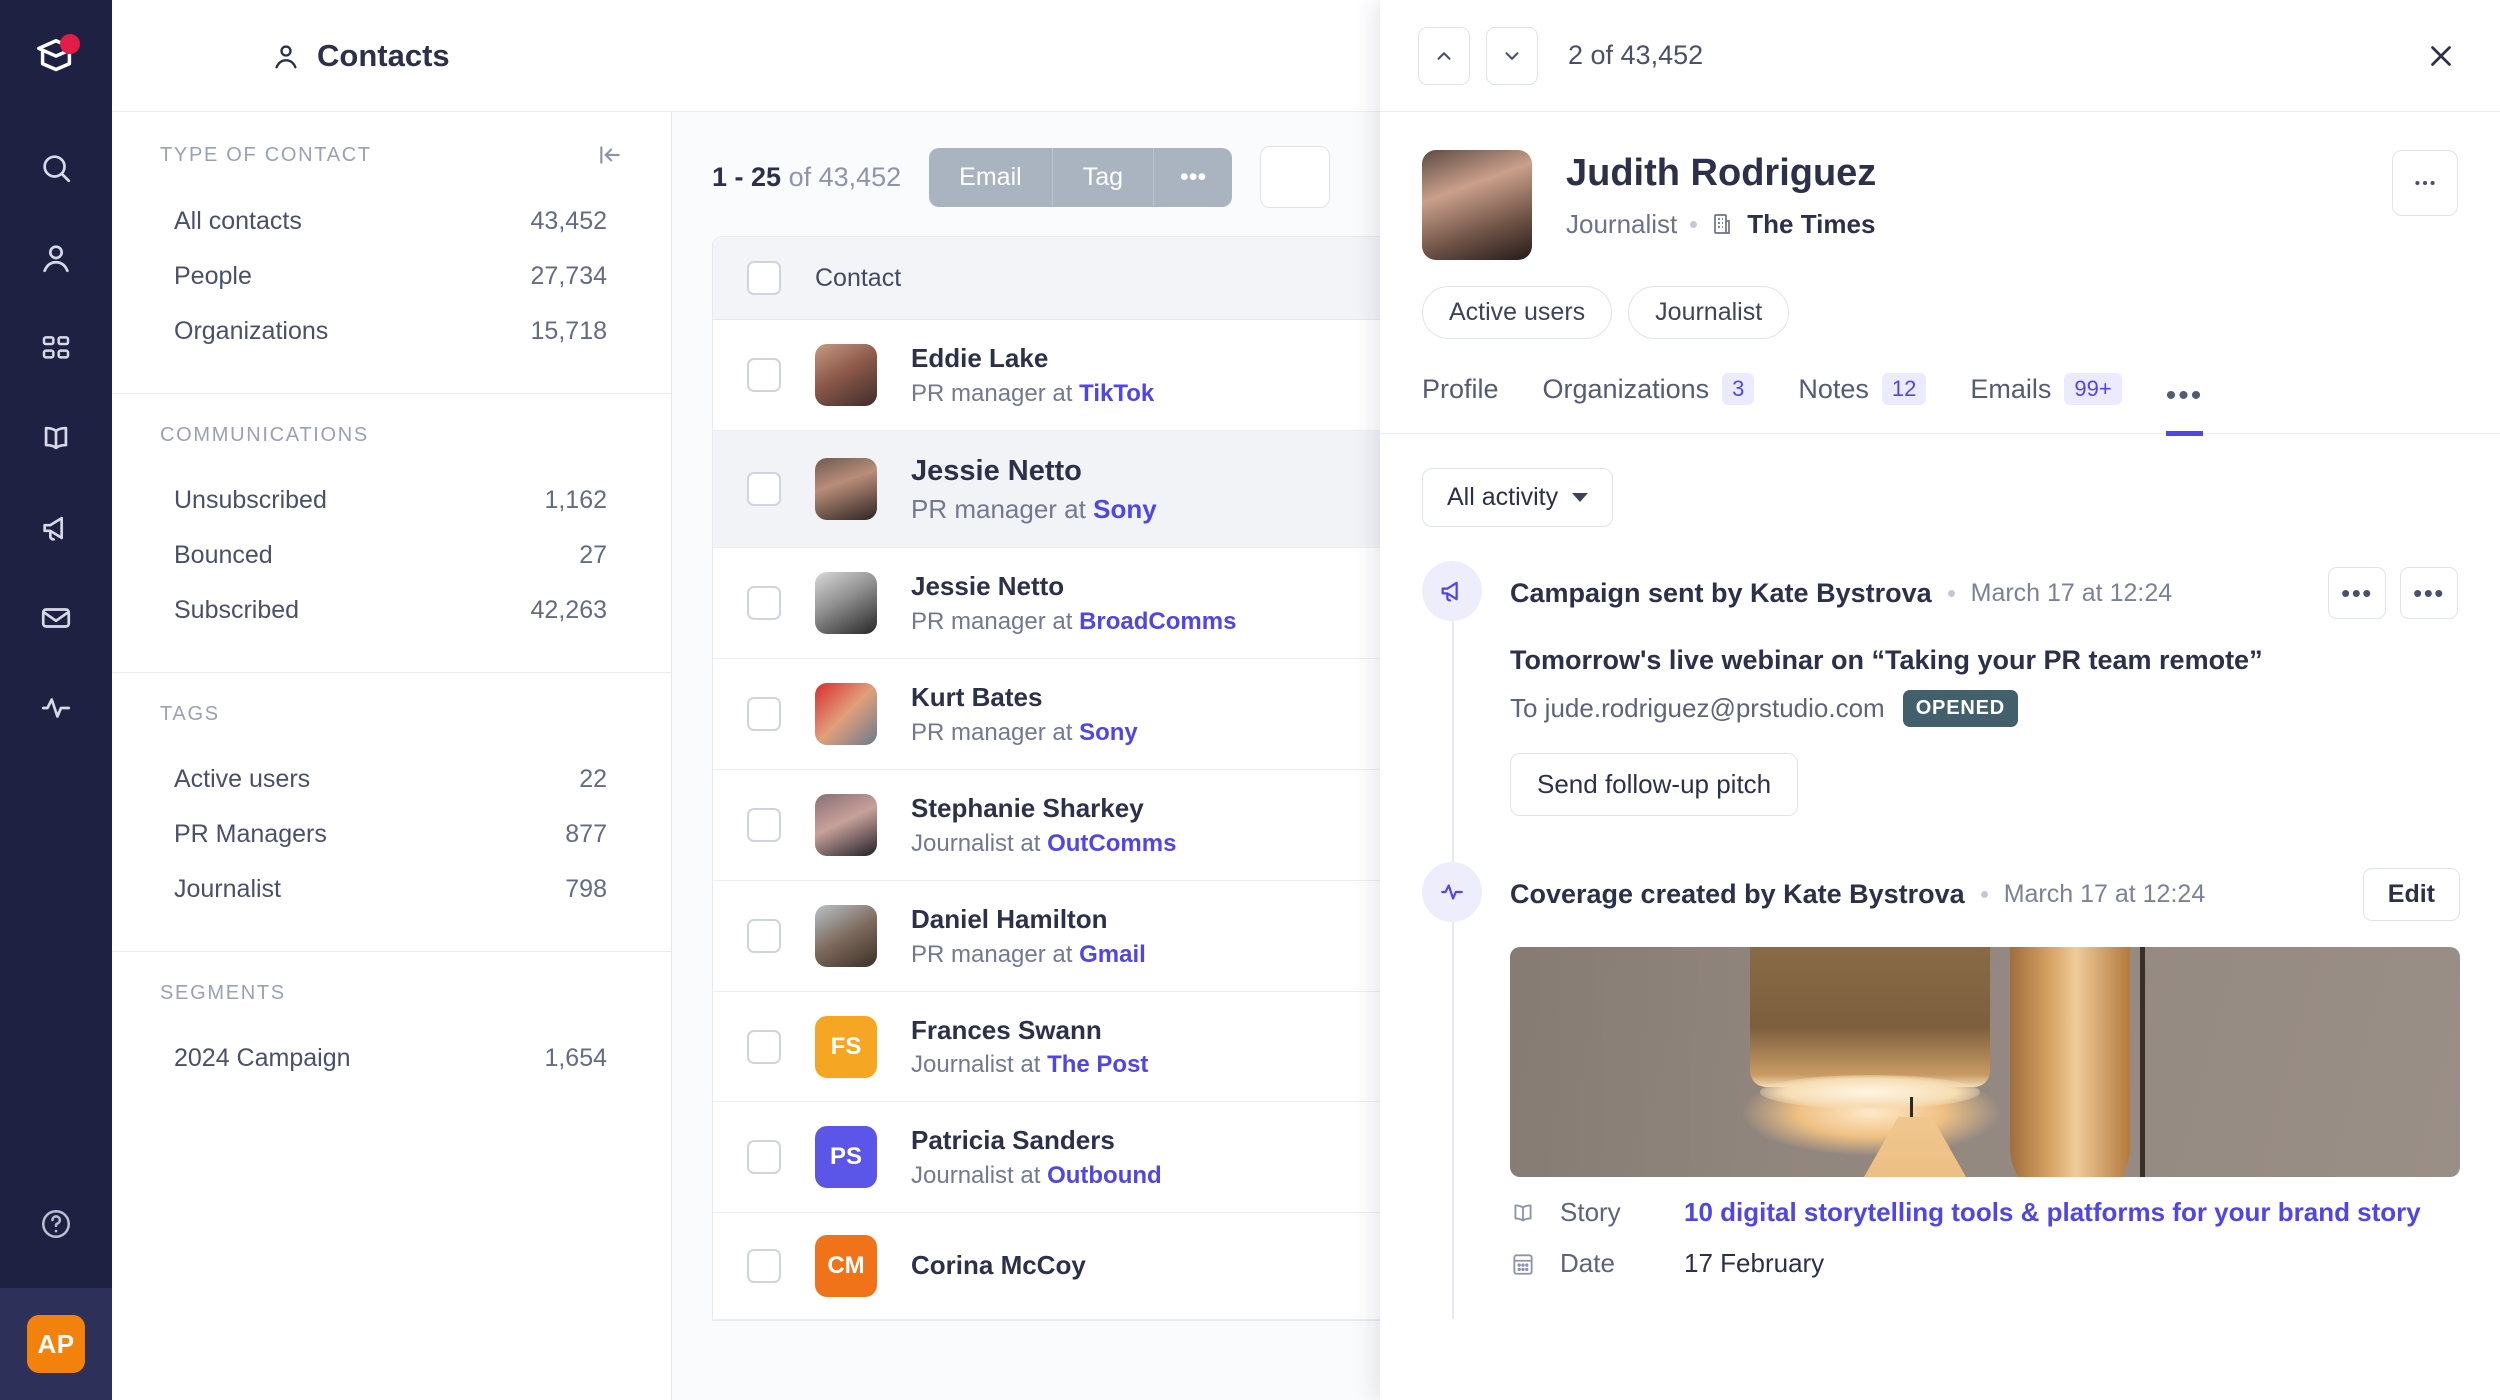 The width and height of the screenshot is (2500, 1400). What do you see at coordinates (1654, 784) in the screenshot?
I see `send-followup-pitch-button: Send follow-up pitch` at bounding box center [1654, 784].